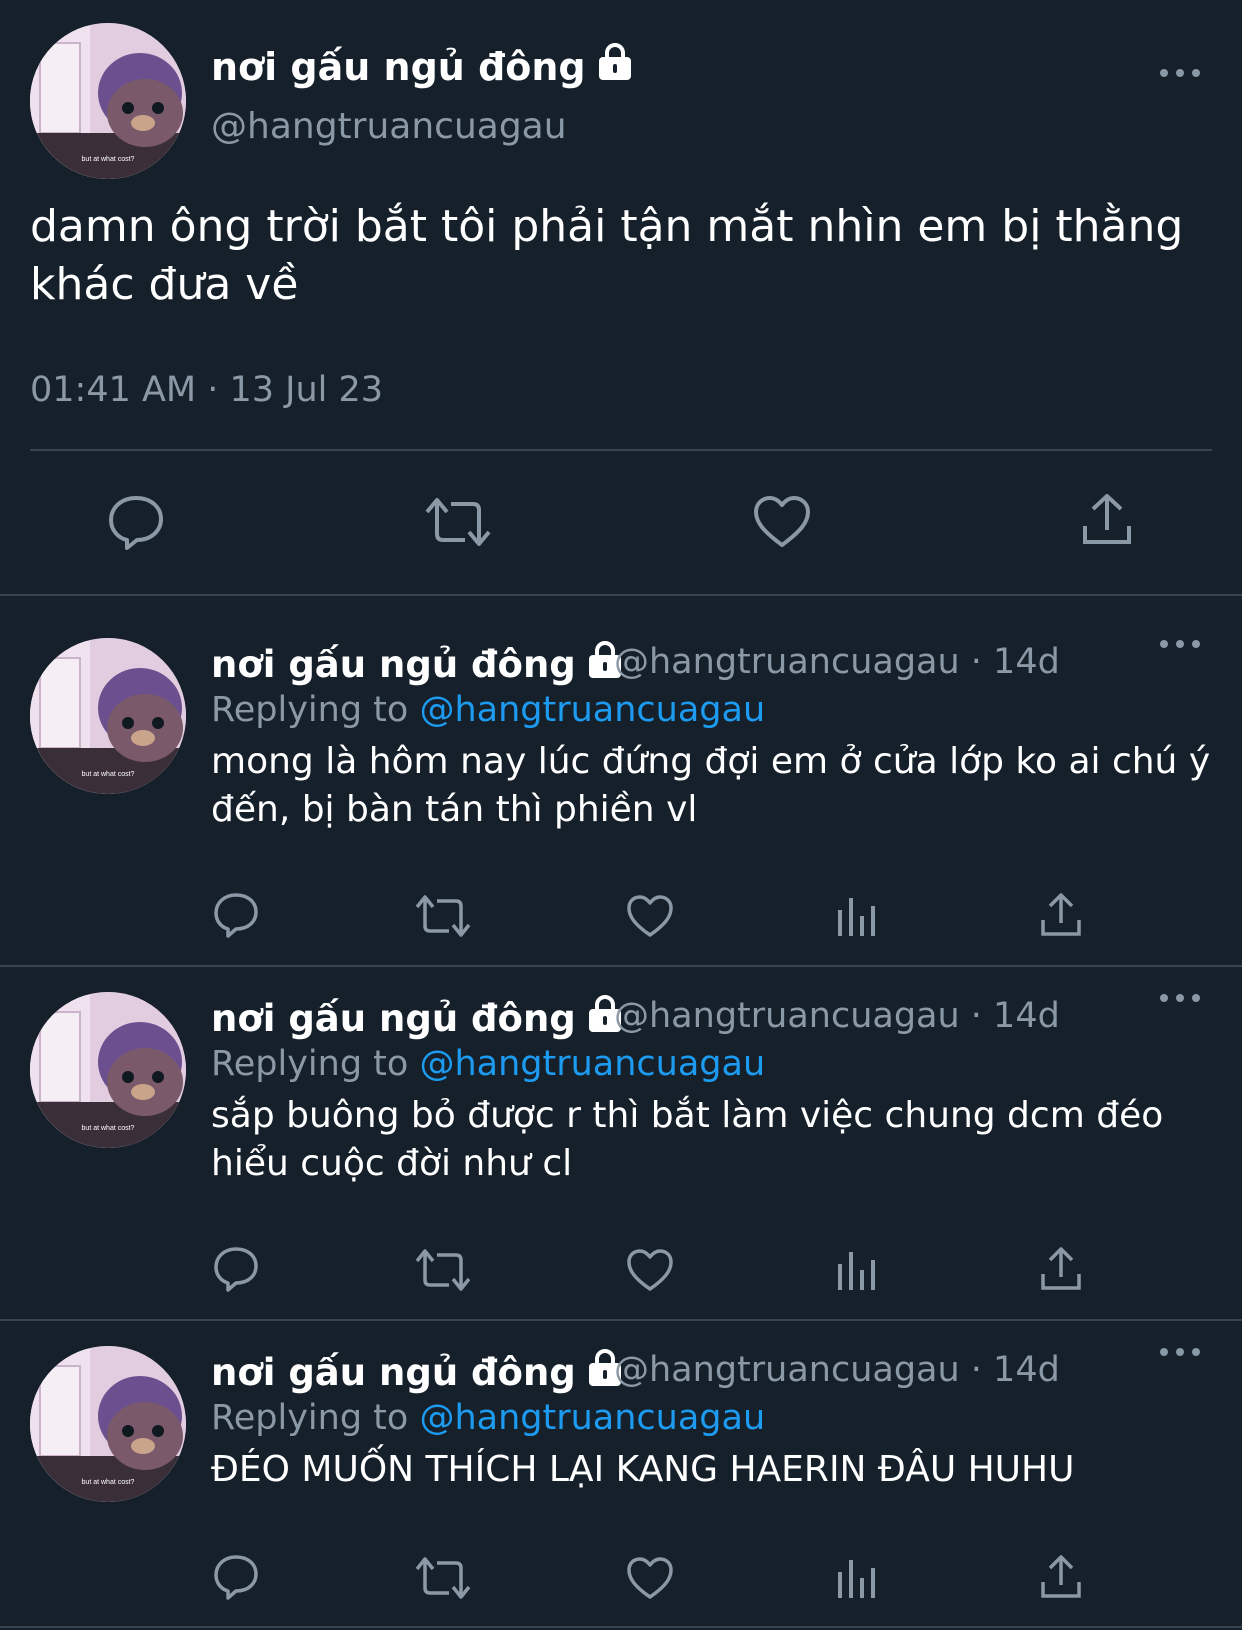 Image resolution: width=1242 pixels, height=1630 pixels. What do you see at coordinates (206, 390) in the screenshot?
I see `timestamp: 01:41 AM · 13 Jul 23` at bounding box center [206, 390].